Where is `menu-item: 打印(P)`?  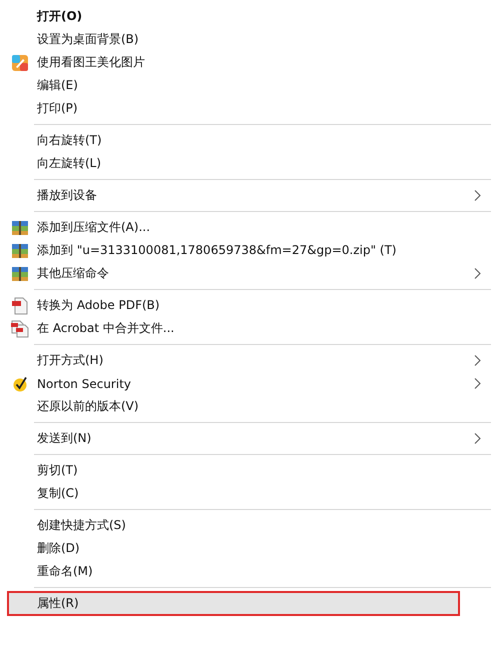 menu-item: 打印(P) is located at coordinates (244, 108).